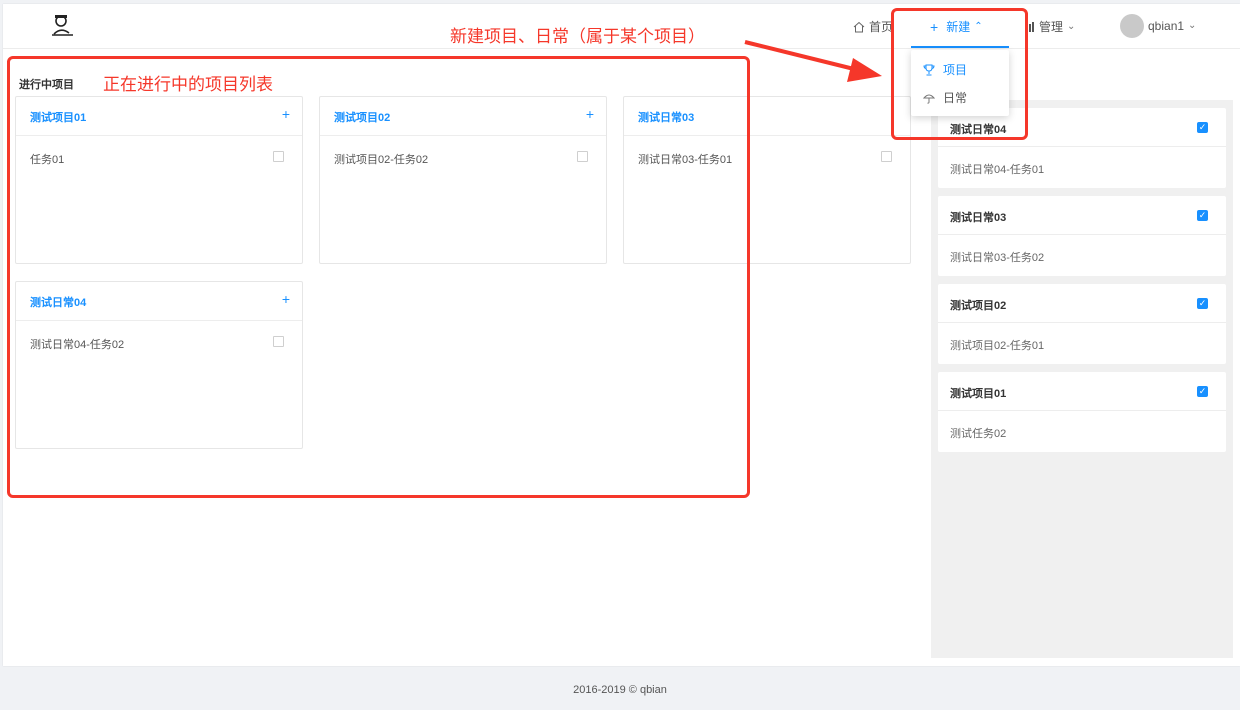 The image size is (1240, 710). Describe the element at coordinates (960, 83) in the screenshot. I see `new-dropdown-menu: 项目 日常` at that location.